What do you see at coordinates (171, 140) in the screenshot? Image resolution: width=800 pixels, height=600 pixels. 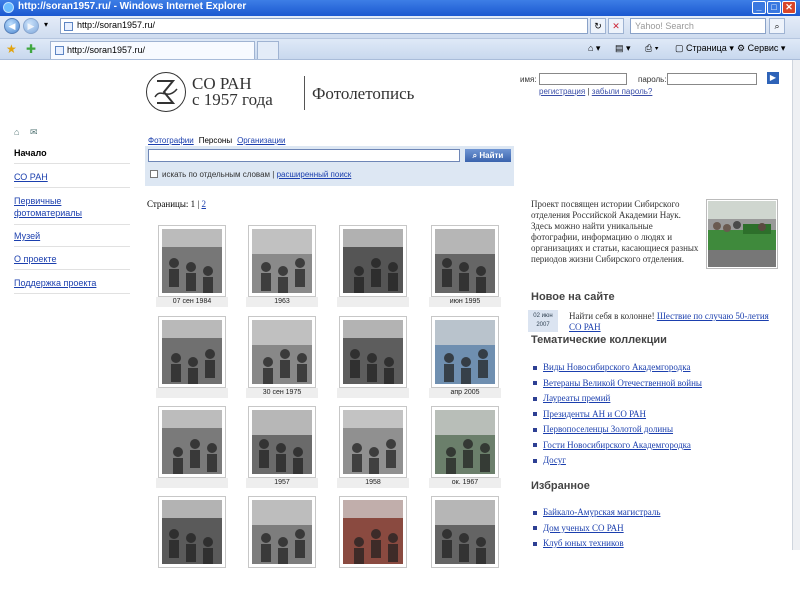 I see `tab-photos: Фотографии` at bounding box center [171, 140].